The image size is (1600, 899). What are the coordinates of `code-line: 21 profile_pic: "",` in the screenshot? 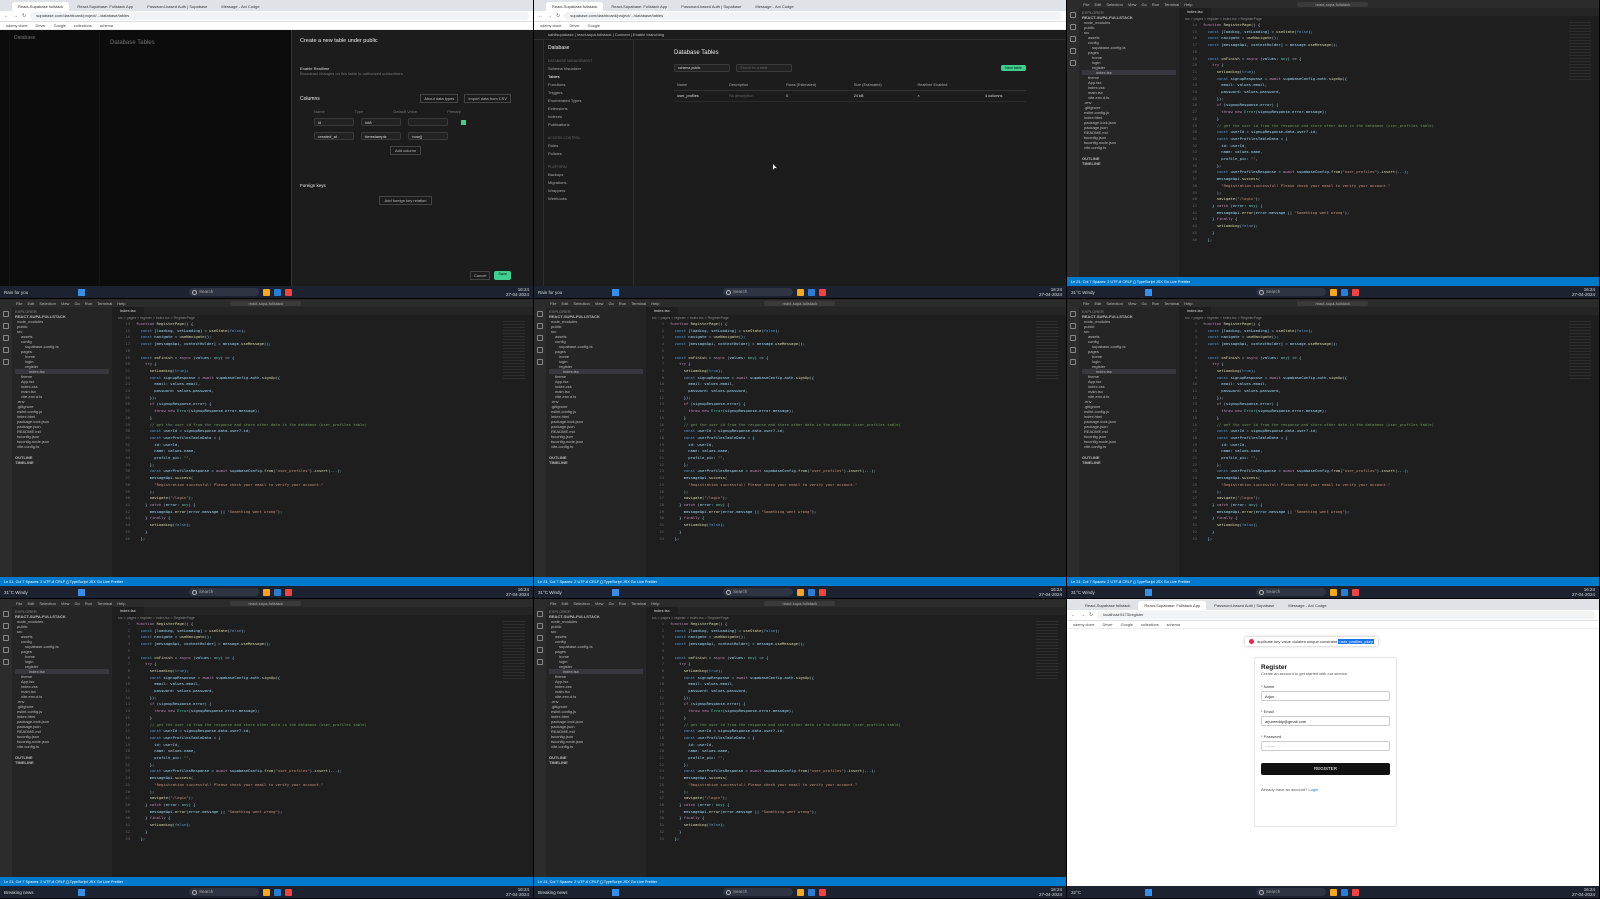 It's located at (858, 758).